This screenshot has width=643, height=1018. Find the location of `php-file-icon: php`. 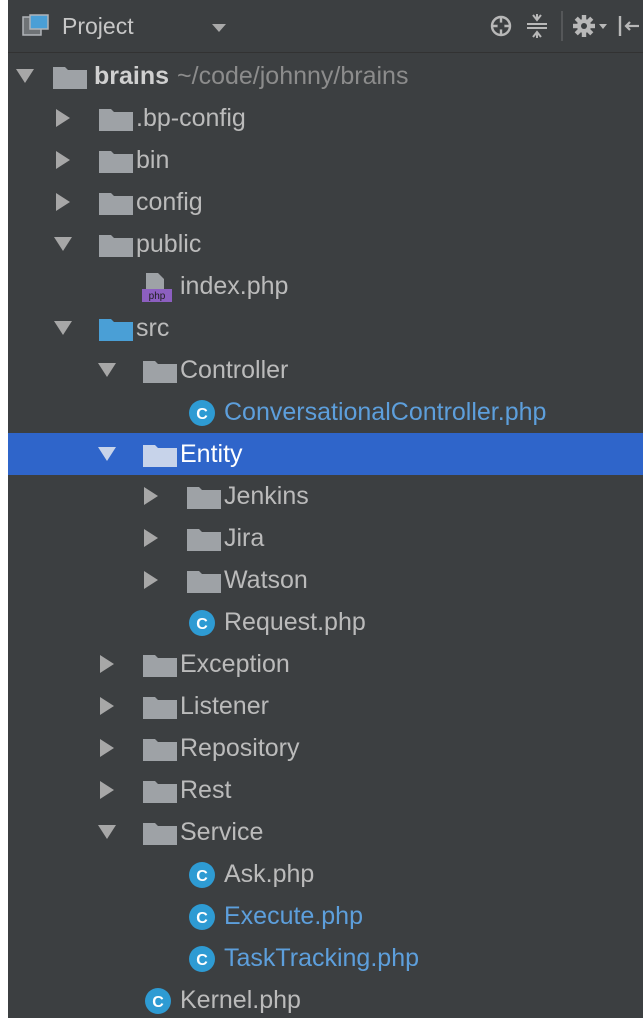

php-file-icon: php is located at coordinates (157, 287).